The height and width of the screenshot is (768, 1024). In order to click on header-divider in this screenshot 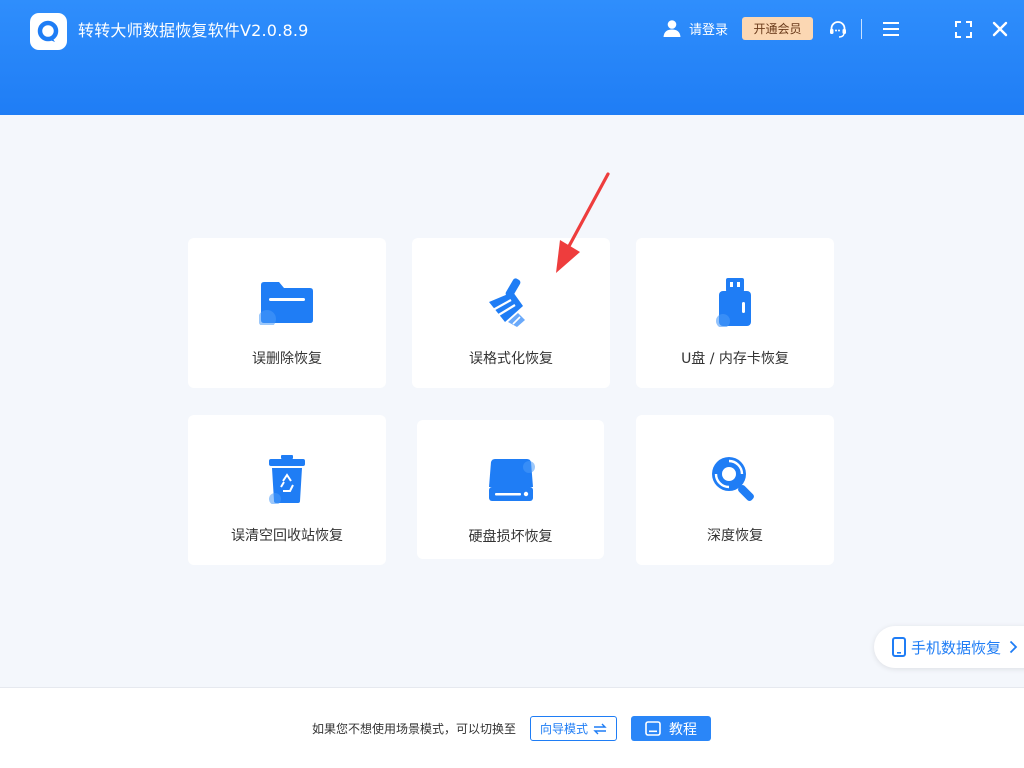, I will do `click(861, 29)`.